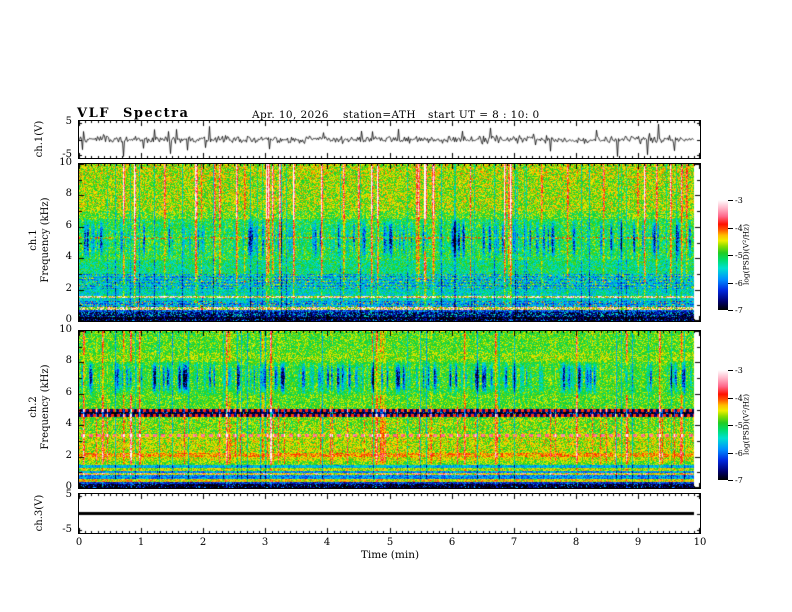  Describe the element at coordinates (79, 542) in the screenshot. I see `x-tick-label: 0` at that location.